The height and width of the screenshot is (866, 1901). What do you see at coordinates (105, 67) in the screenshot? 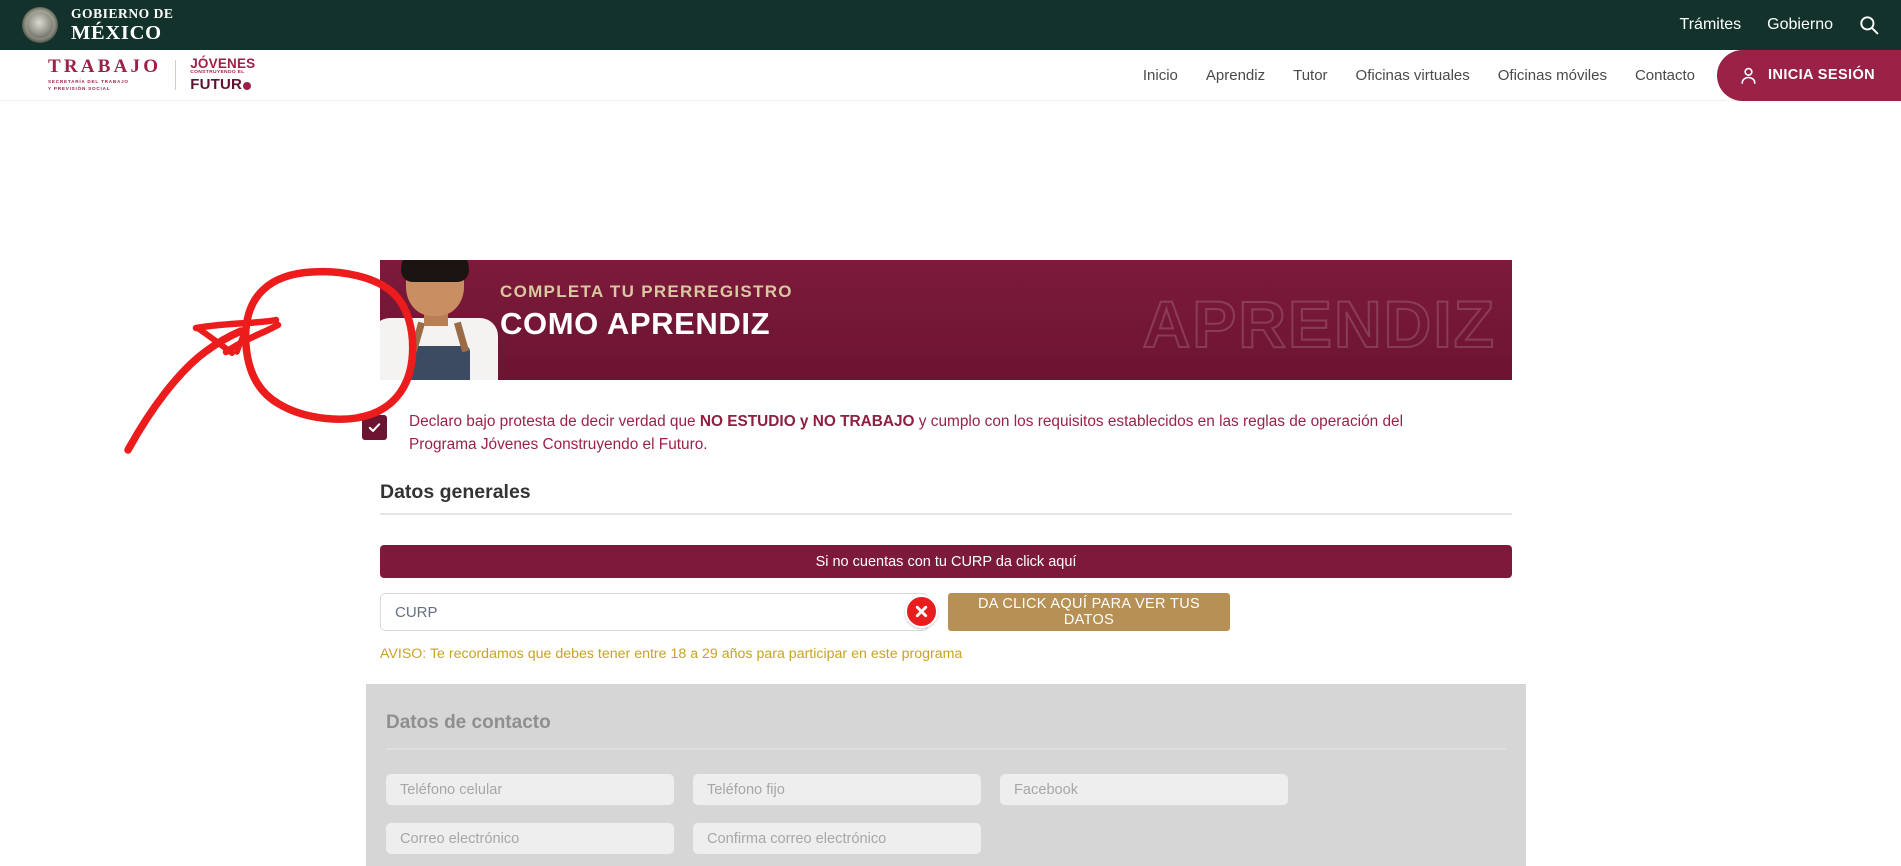
I see `brand-trabajo-title: TRABAJO` at bounding box center [105, 67].